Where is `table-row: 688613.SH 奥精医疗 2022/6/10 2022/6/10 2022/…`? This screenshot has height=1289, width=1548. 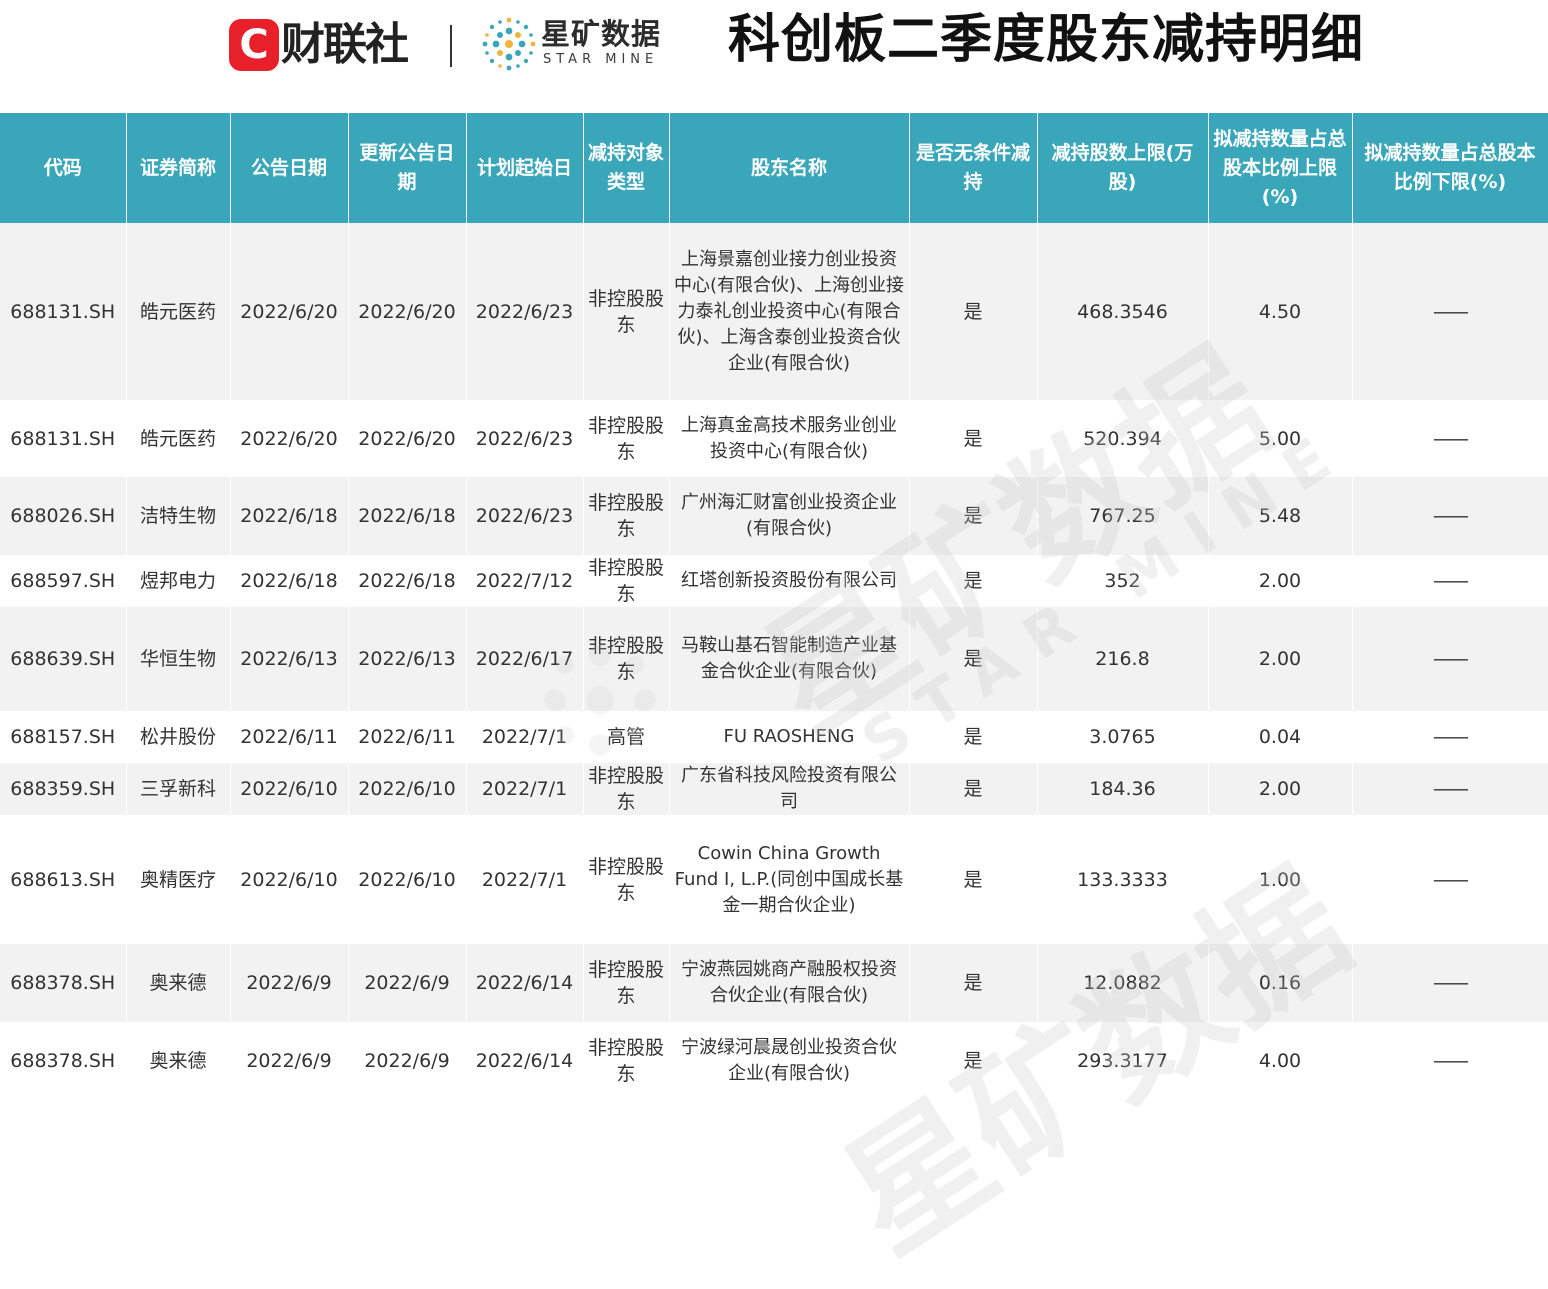
table-row: 688613.SH 奥精医疗 2022/6/10 2022/6/10 2022/… is located at coordinates (774, 879).